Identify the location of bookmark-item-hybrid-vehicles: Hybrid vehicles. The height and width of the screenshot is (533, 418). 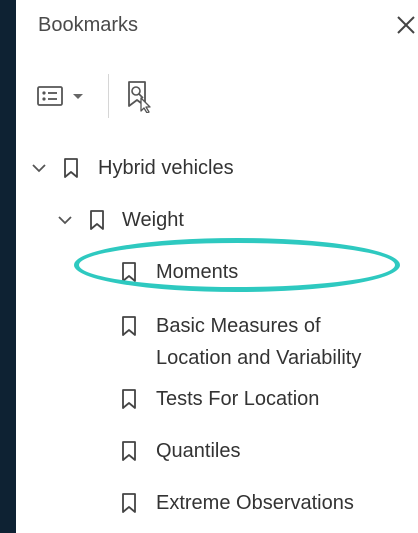
(131, 168).